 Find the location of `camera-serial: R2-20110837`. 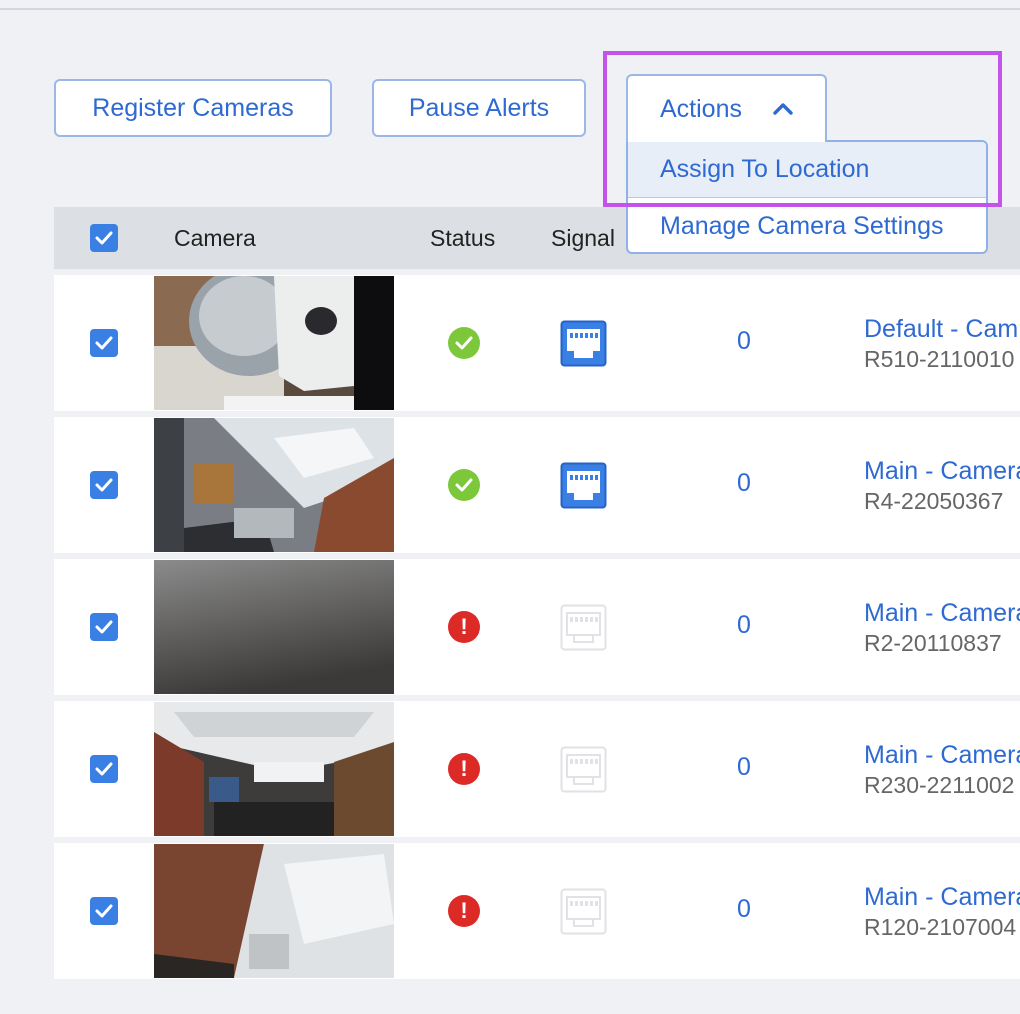

camera-serial: R2-20110837 is located at coordinates (933, 643).